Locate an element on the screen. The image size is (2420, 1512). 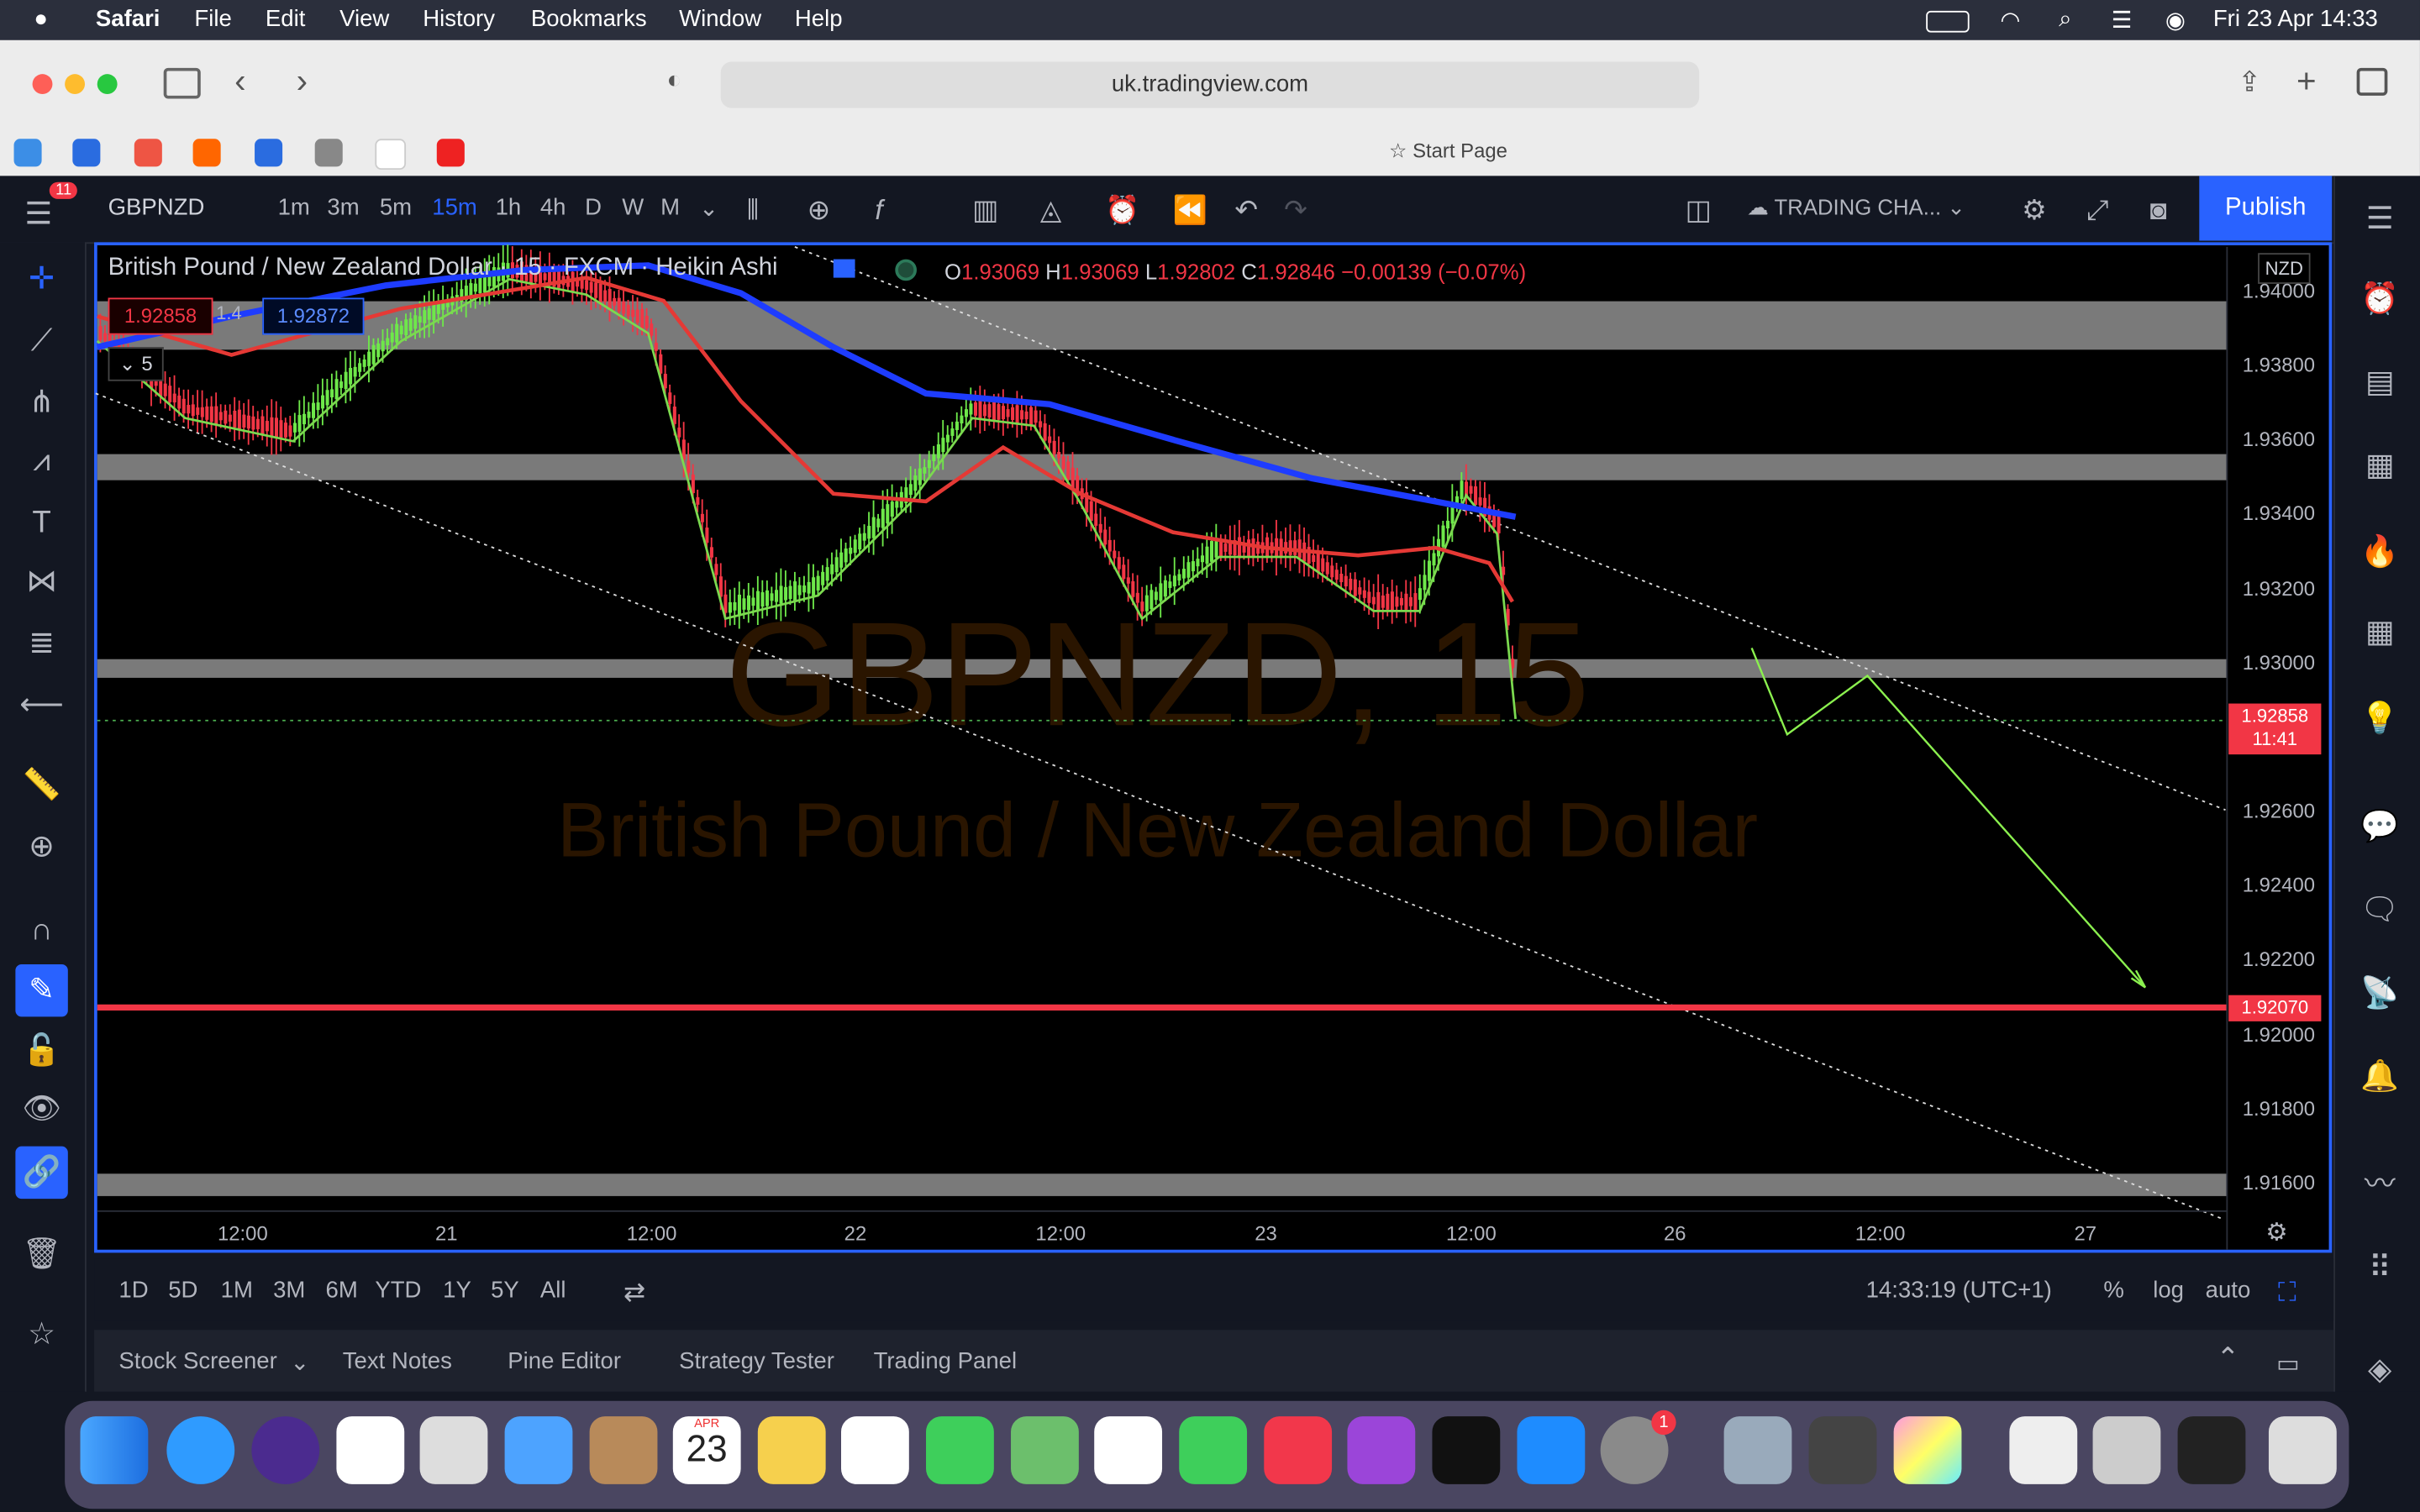
date-range-icon: ⇄ is located at coordinates (634, 1293).